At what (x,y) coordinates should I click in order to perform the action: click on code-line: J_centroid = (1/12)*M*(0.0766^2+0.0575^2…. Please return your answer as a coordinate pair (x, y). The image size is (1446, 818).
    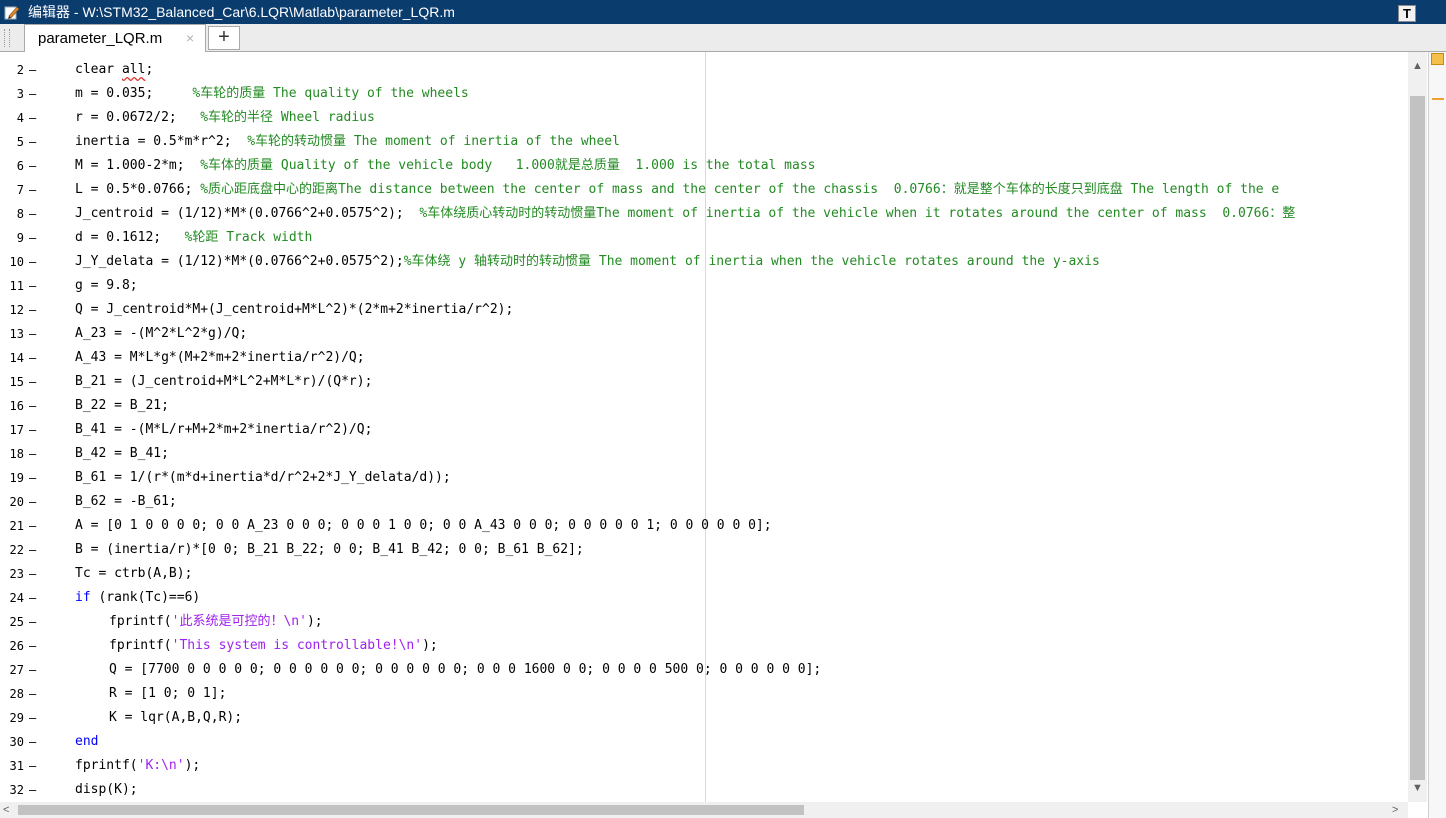
    Looking at the image, I should click on (685, 214).